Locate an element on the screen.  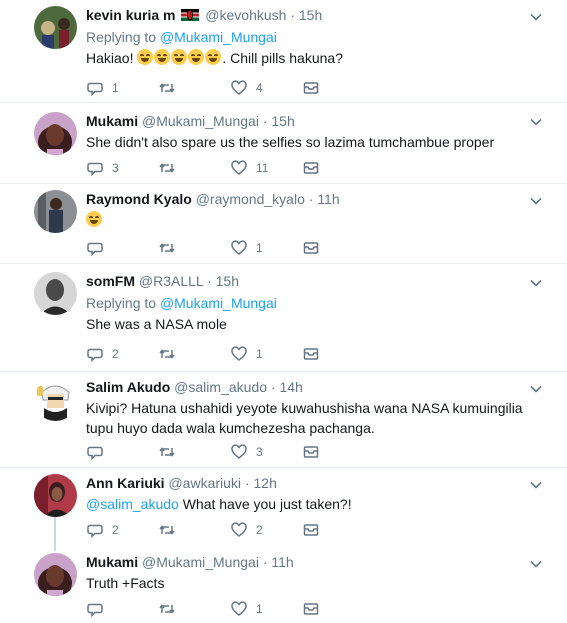
reply-button: 1 is located at coordinates (102, 88).